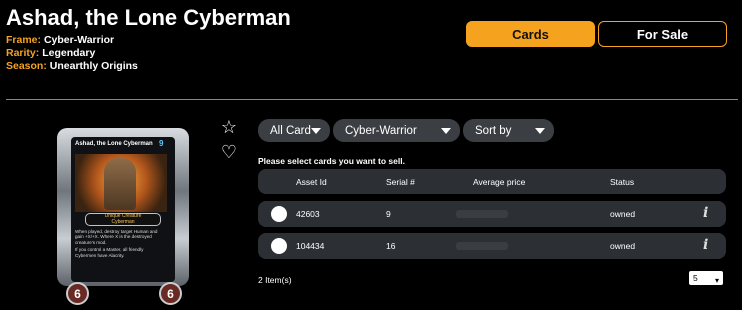 The image size is (742, 310). I want to click on header-asset-id: Asset Id, so click(311, 182).